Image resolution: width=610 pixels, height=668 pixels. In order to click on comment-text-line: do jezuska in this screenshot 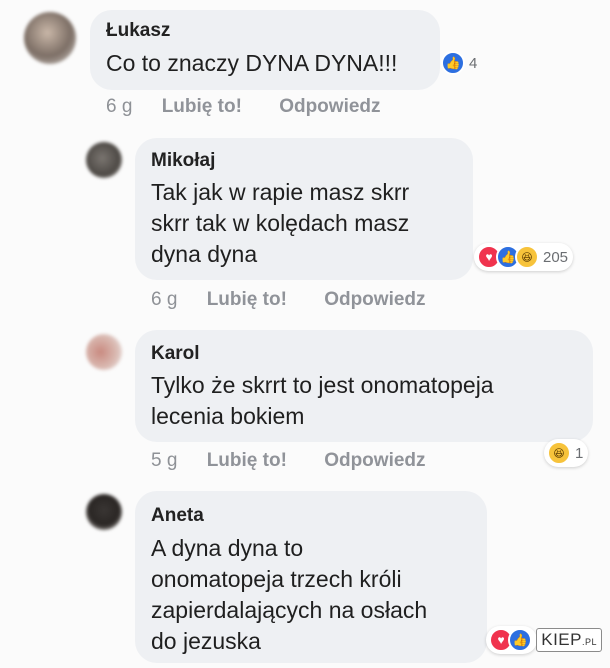, I will do `click(206, 641)`.